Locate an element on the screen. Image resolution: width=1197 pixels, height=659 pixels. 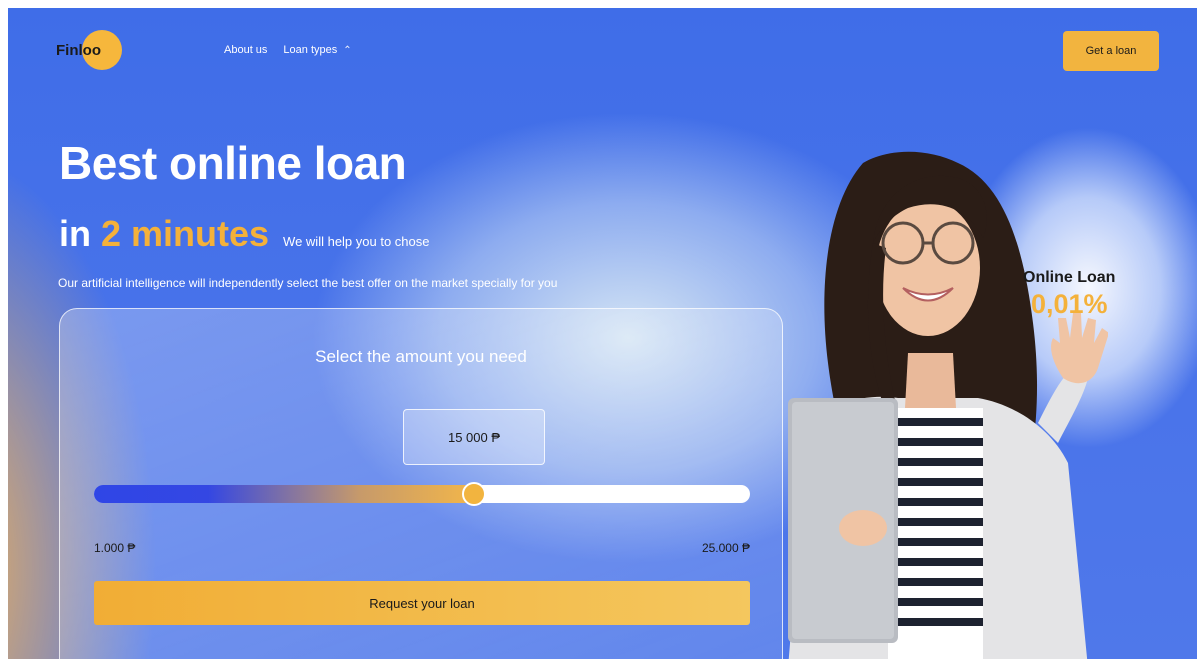
slider-min-label: 1.000 ₱ is located at coordinates (115, 548).